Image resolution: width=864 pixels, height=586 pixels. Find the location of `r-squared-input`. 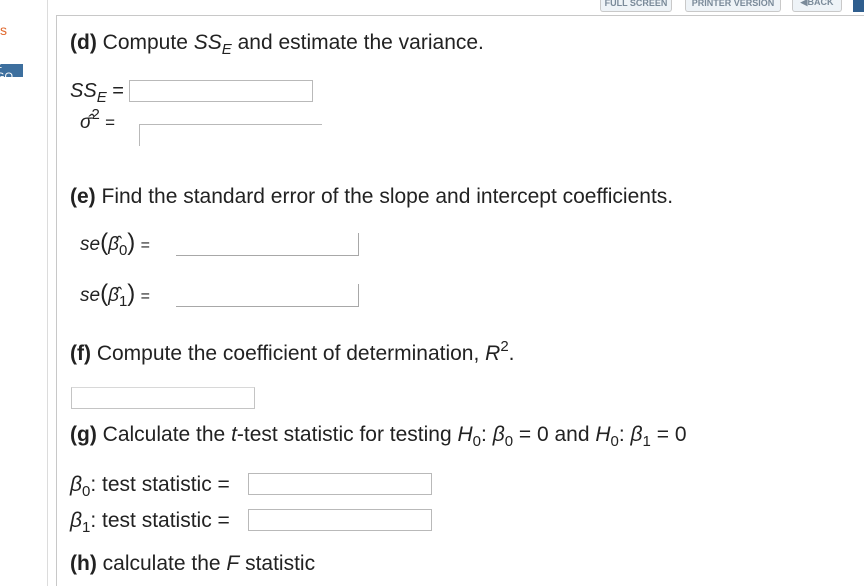

r-squared-input is located at coordinates (163, 398).